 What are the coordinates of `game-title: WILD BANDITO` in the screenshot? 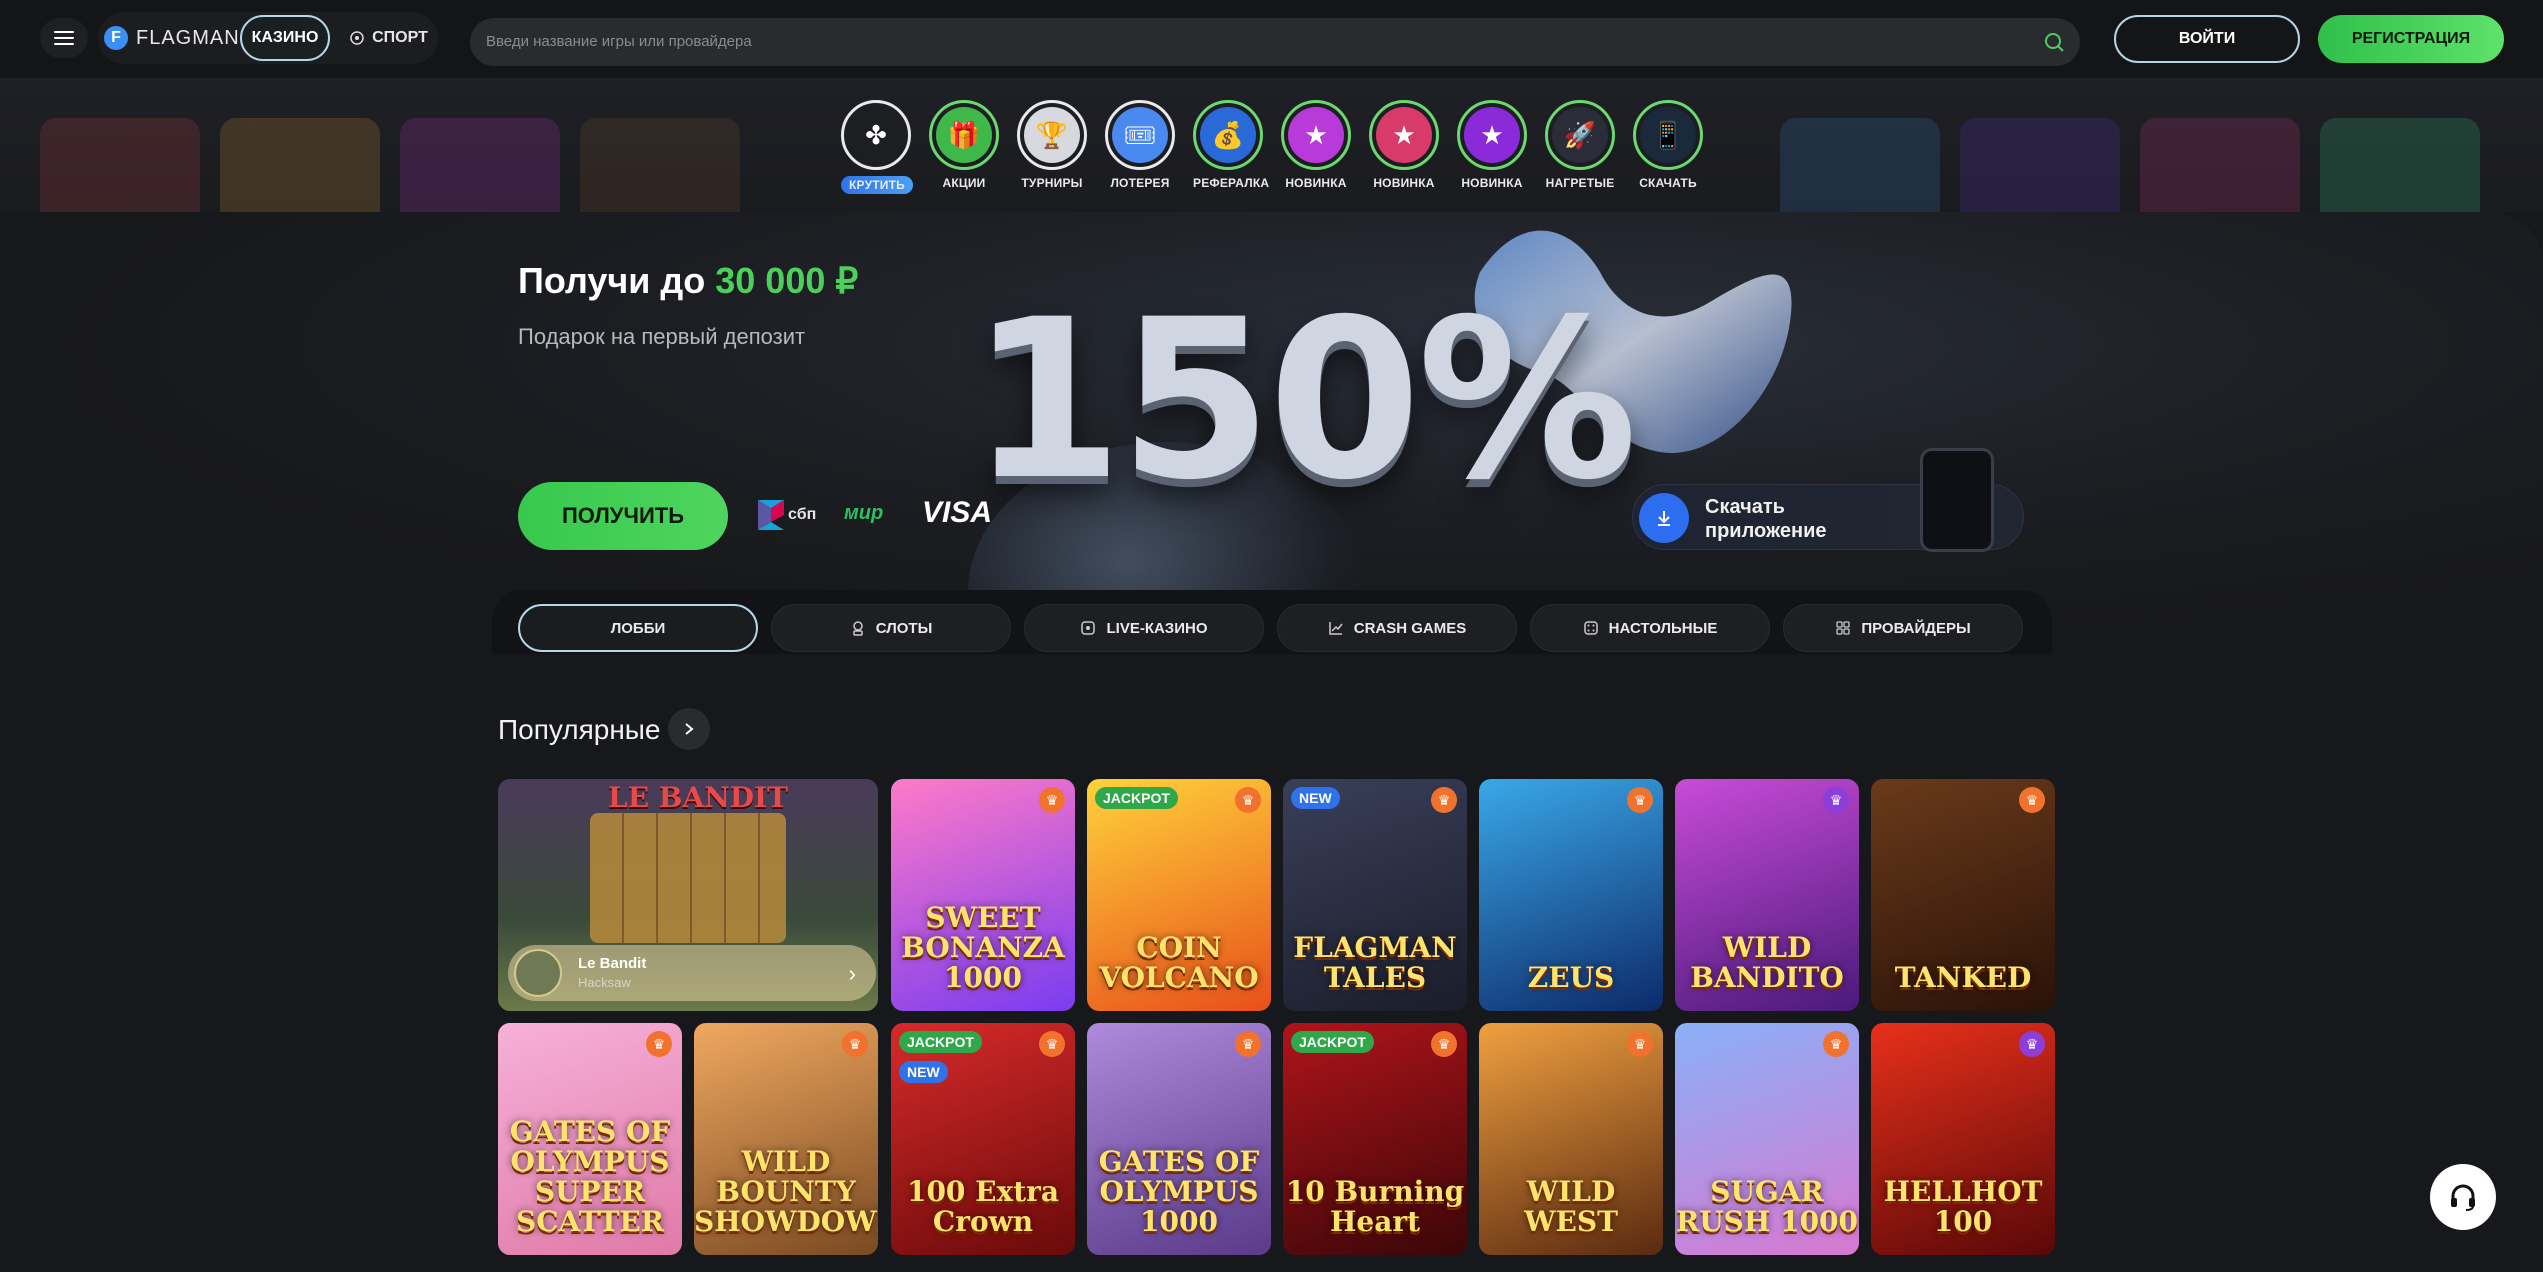 It's located at (1767, 962).